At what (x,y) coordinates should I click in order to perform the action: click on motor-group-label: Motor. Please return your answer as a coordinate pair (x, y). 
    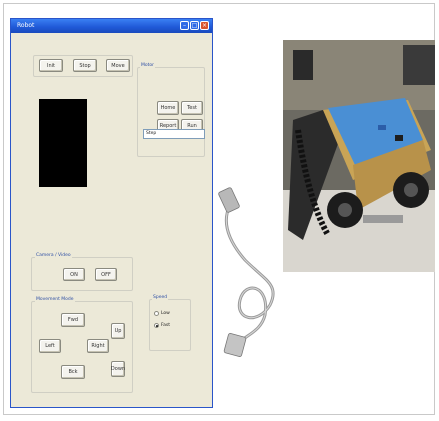
    Looking at the image, I should click on (148, 65).